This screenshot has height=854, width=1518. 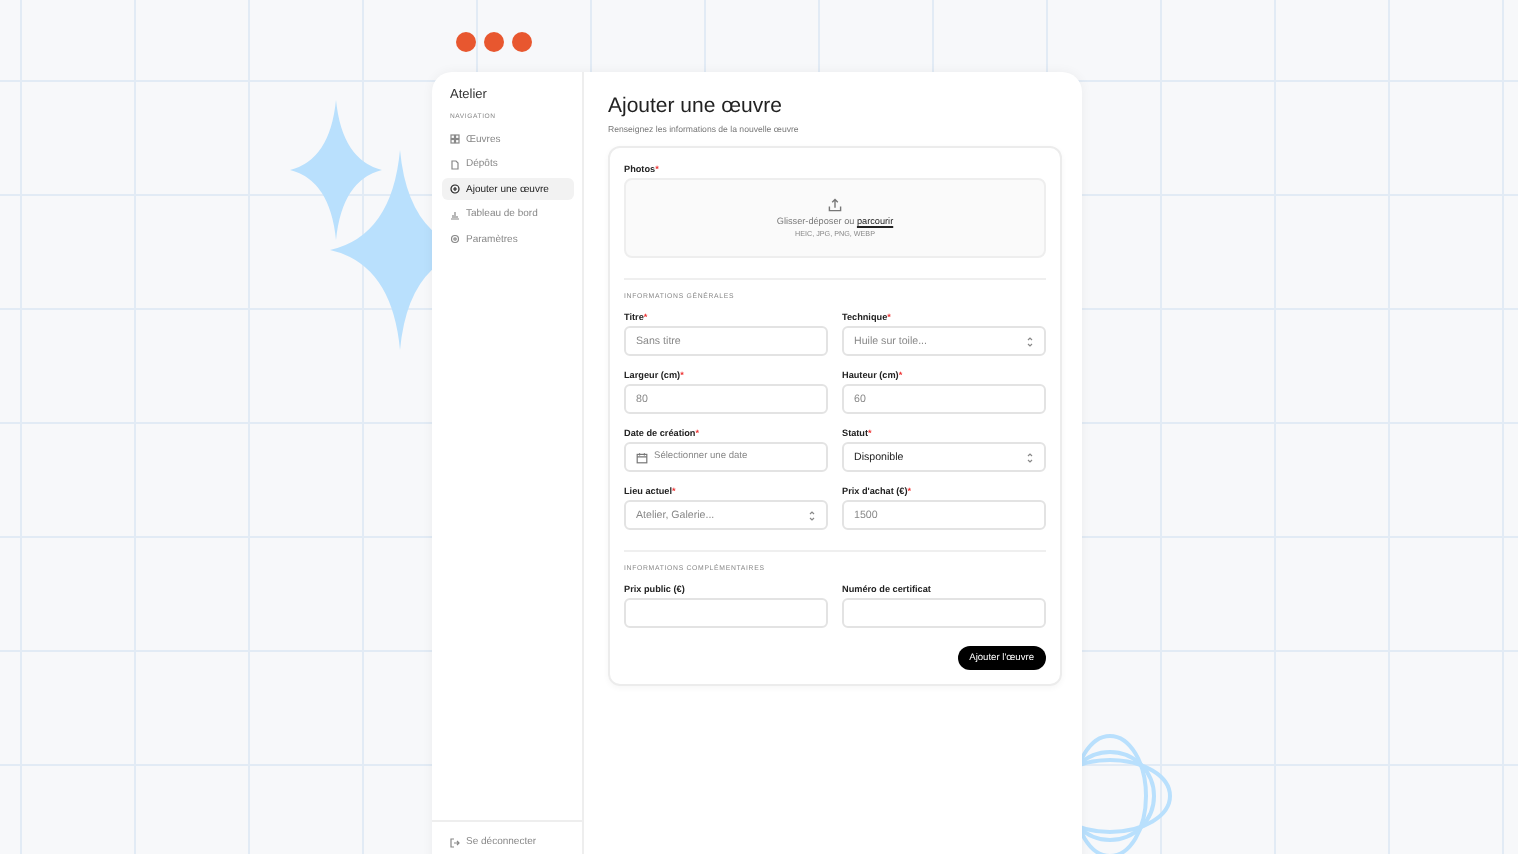 What do you see at coordinates (455, 214) in the screenshot?
I see `chart-icon` at bounding box center [455, 214].